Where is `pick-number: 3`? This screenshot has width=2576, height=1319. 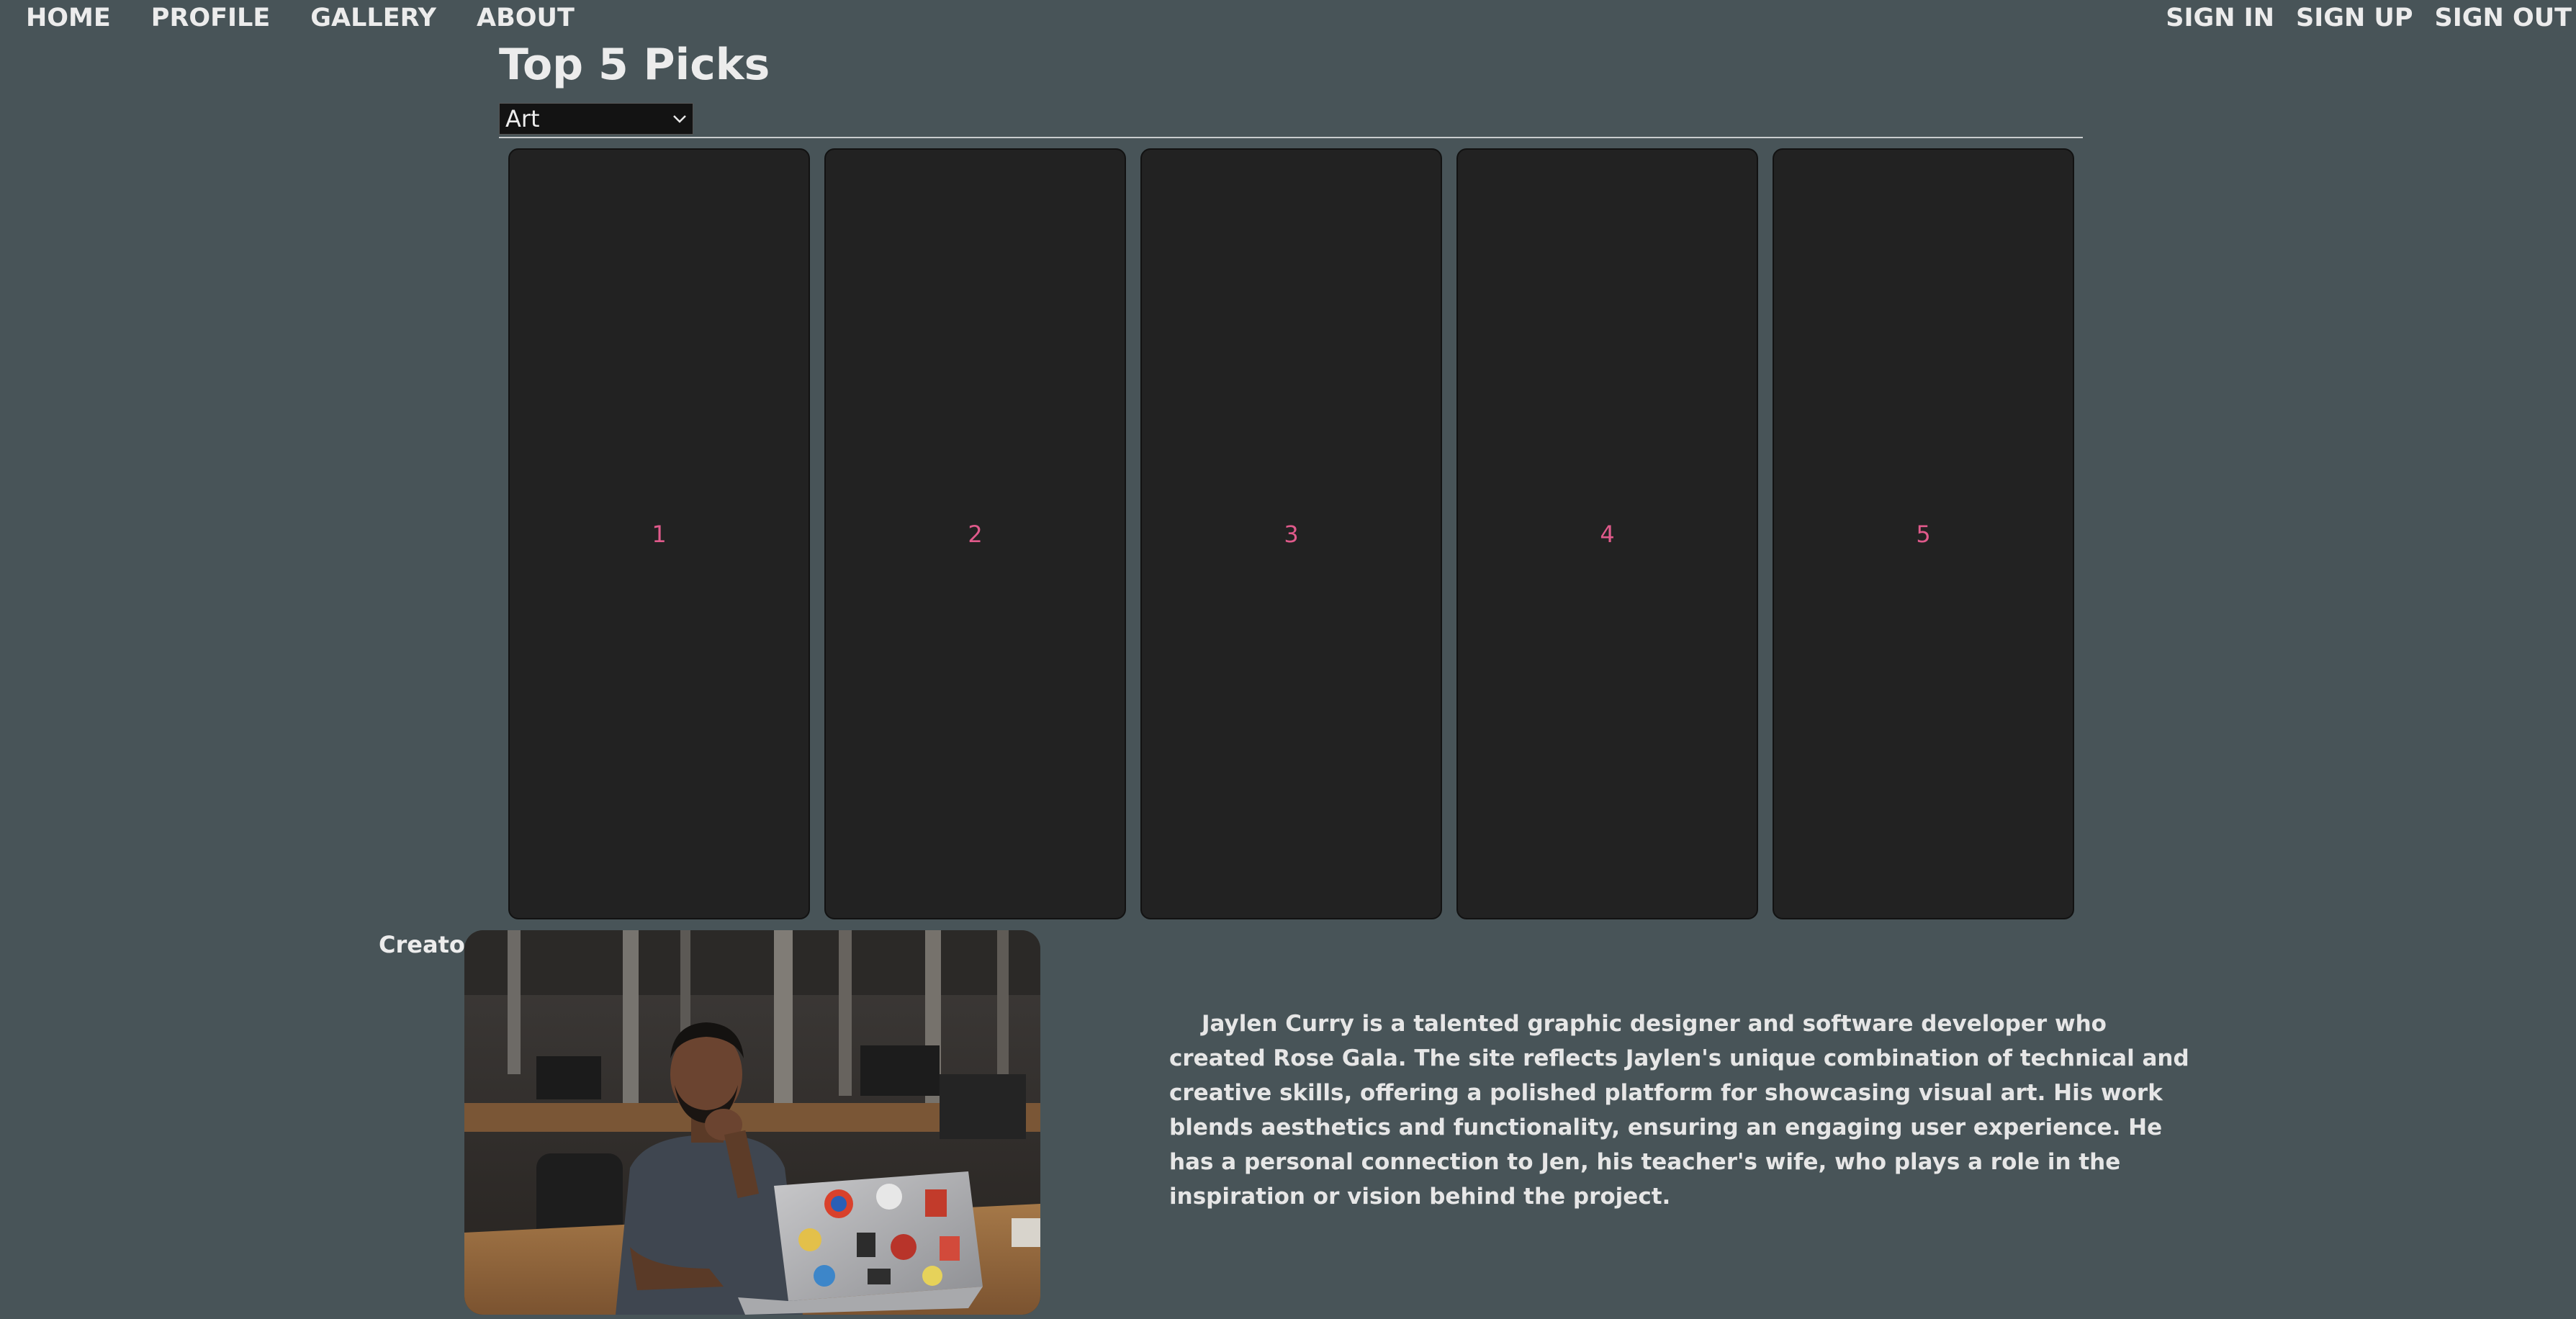 pick-number: 3 is located at coordinates (1291, 534).